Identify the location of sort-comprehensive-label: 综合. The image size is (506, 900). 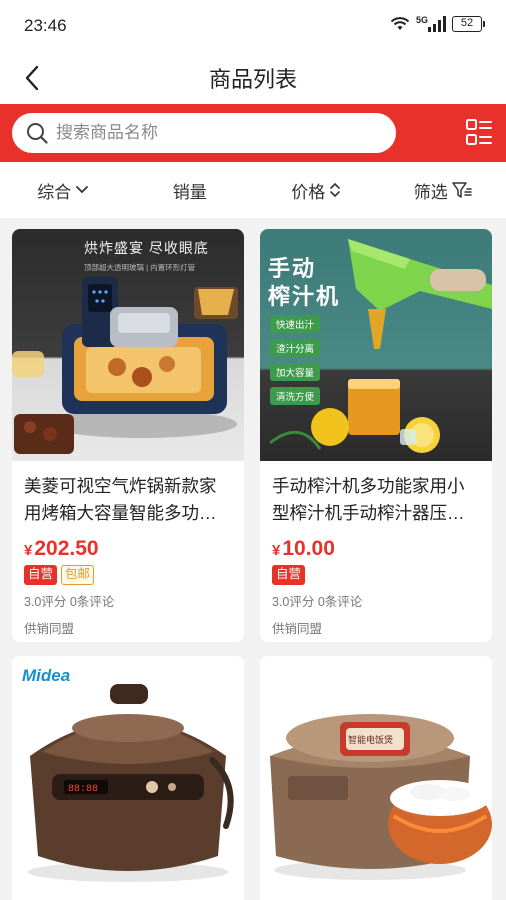
(54, 192).